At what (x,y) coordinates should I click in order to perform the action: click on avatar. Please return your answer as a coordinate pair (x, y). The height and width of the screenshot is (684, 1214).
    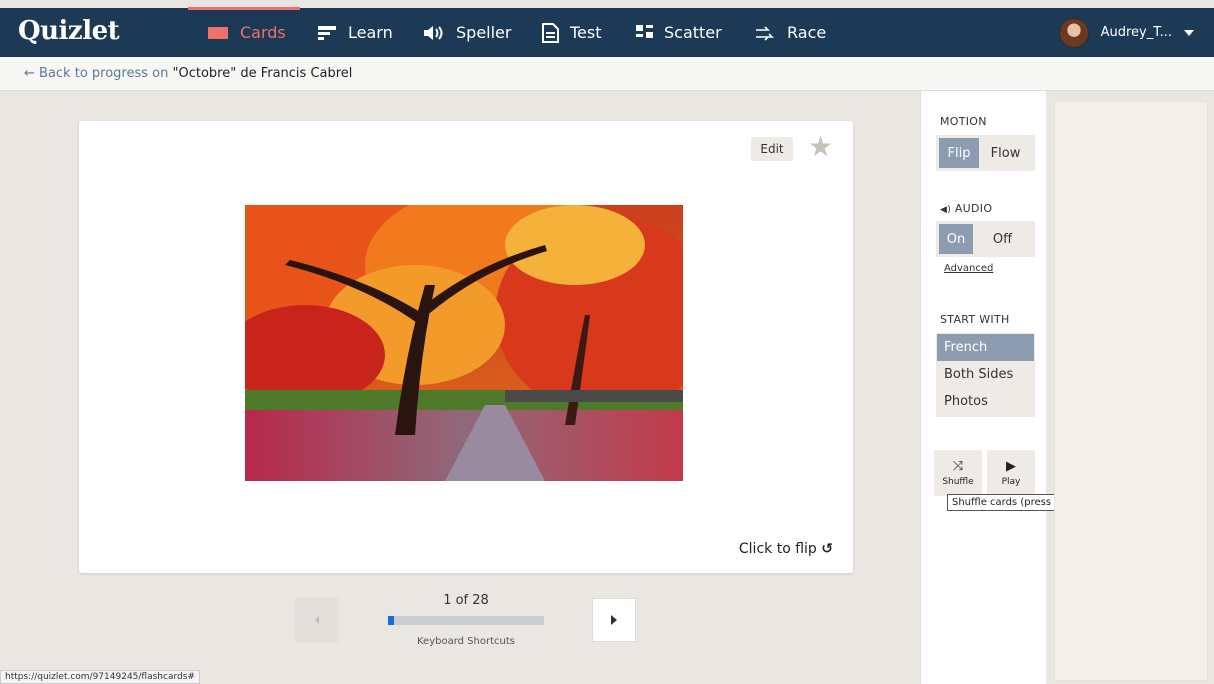
    Looking at the image, I should click on (1073, 32).